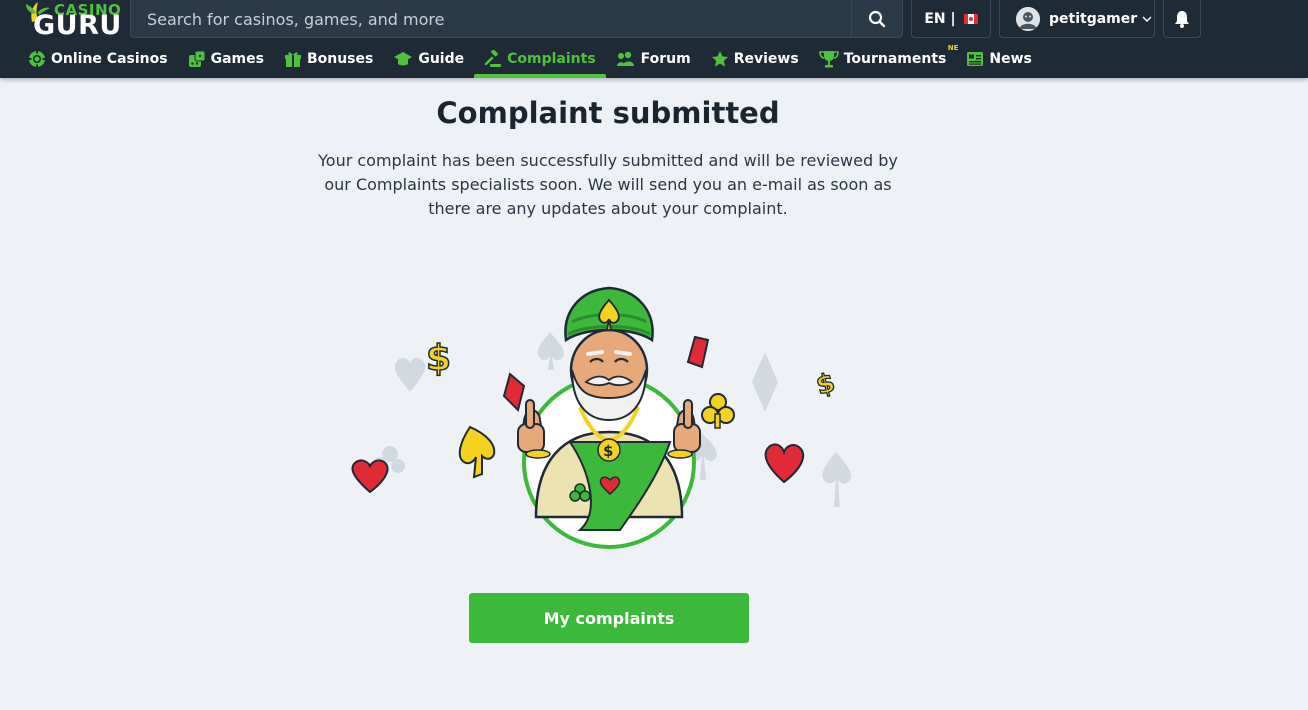 Image resolution: width=1308 pixels, height=710 pixels. Describe the element at coordinates (1010, 59) in the screenshot. I see `nav-news-label: News` at that location.